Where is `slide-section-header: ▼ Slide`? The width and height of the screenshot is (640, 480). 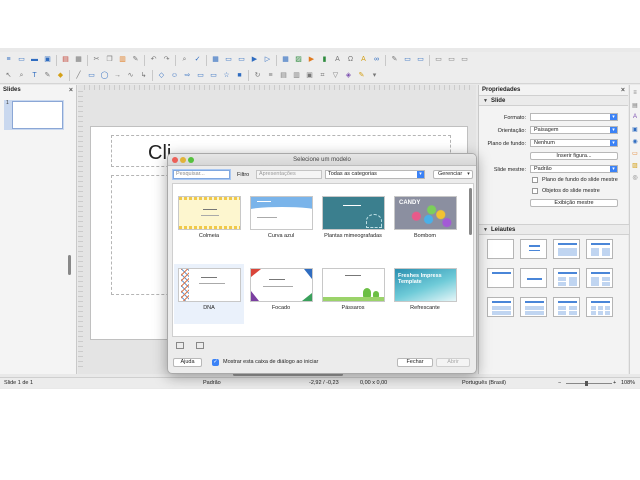
slide-section-header: ▼ Slide is located at coordinates (553, 100).